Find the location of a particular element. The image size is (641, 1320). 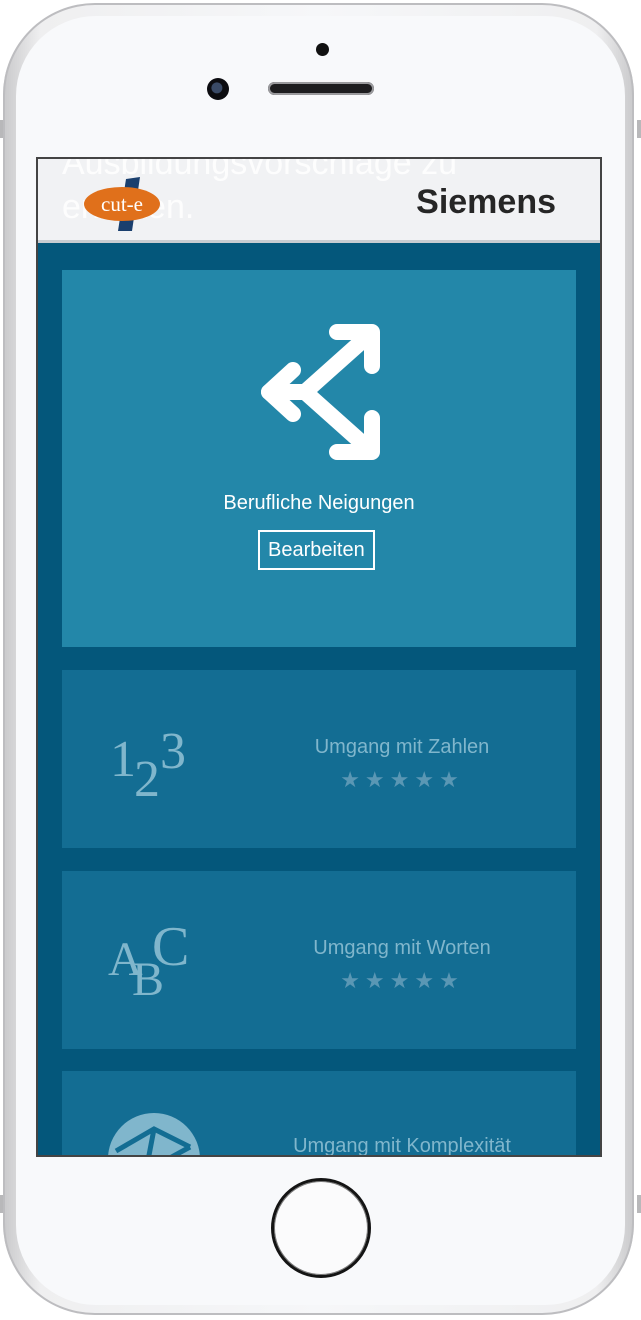

logo-text: cut-e is located at coordinates (122, 204).